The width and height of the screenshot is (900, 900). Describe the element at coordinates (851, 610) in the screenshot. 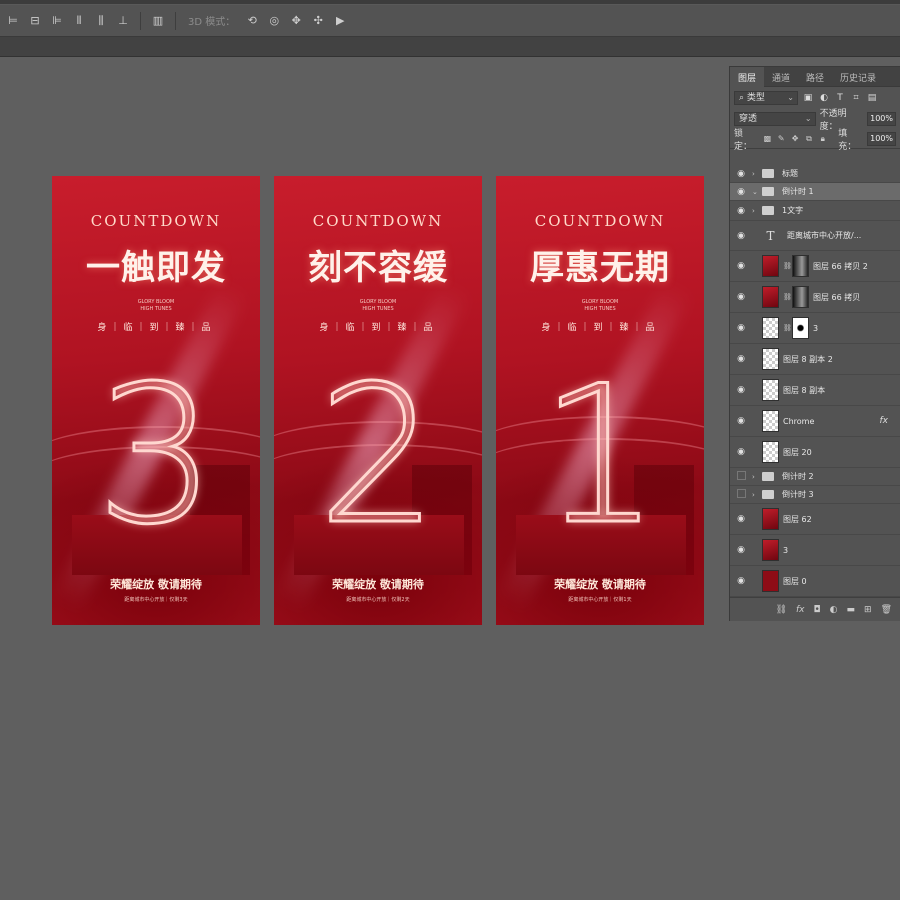

I see `new-group-icon: ▬` at that location.